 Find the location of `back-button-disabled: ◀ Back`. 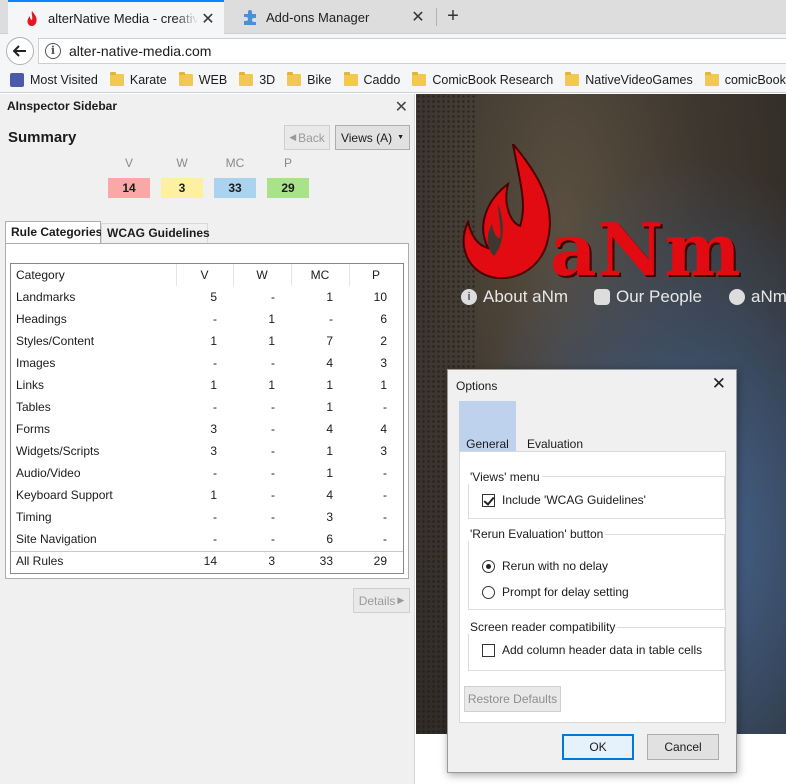

back-button-disabled: ◀ Back is located at coordinates (307, 137).